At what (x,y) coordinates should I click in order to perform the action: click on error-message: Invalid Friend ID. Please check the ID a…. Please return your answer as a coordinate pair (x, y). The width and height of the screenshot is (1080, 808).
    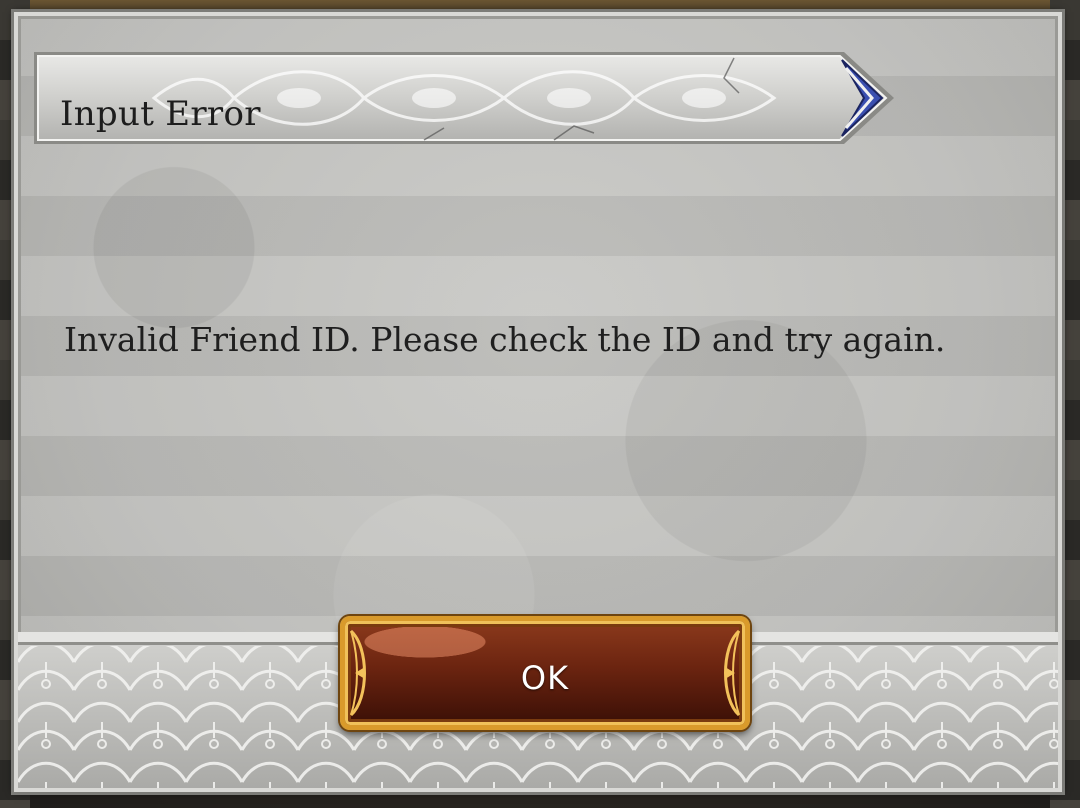
    Looking at the image, I should click on (505, 339).